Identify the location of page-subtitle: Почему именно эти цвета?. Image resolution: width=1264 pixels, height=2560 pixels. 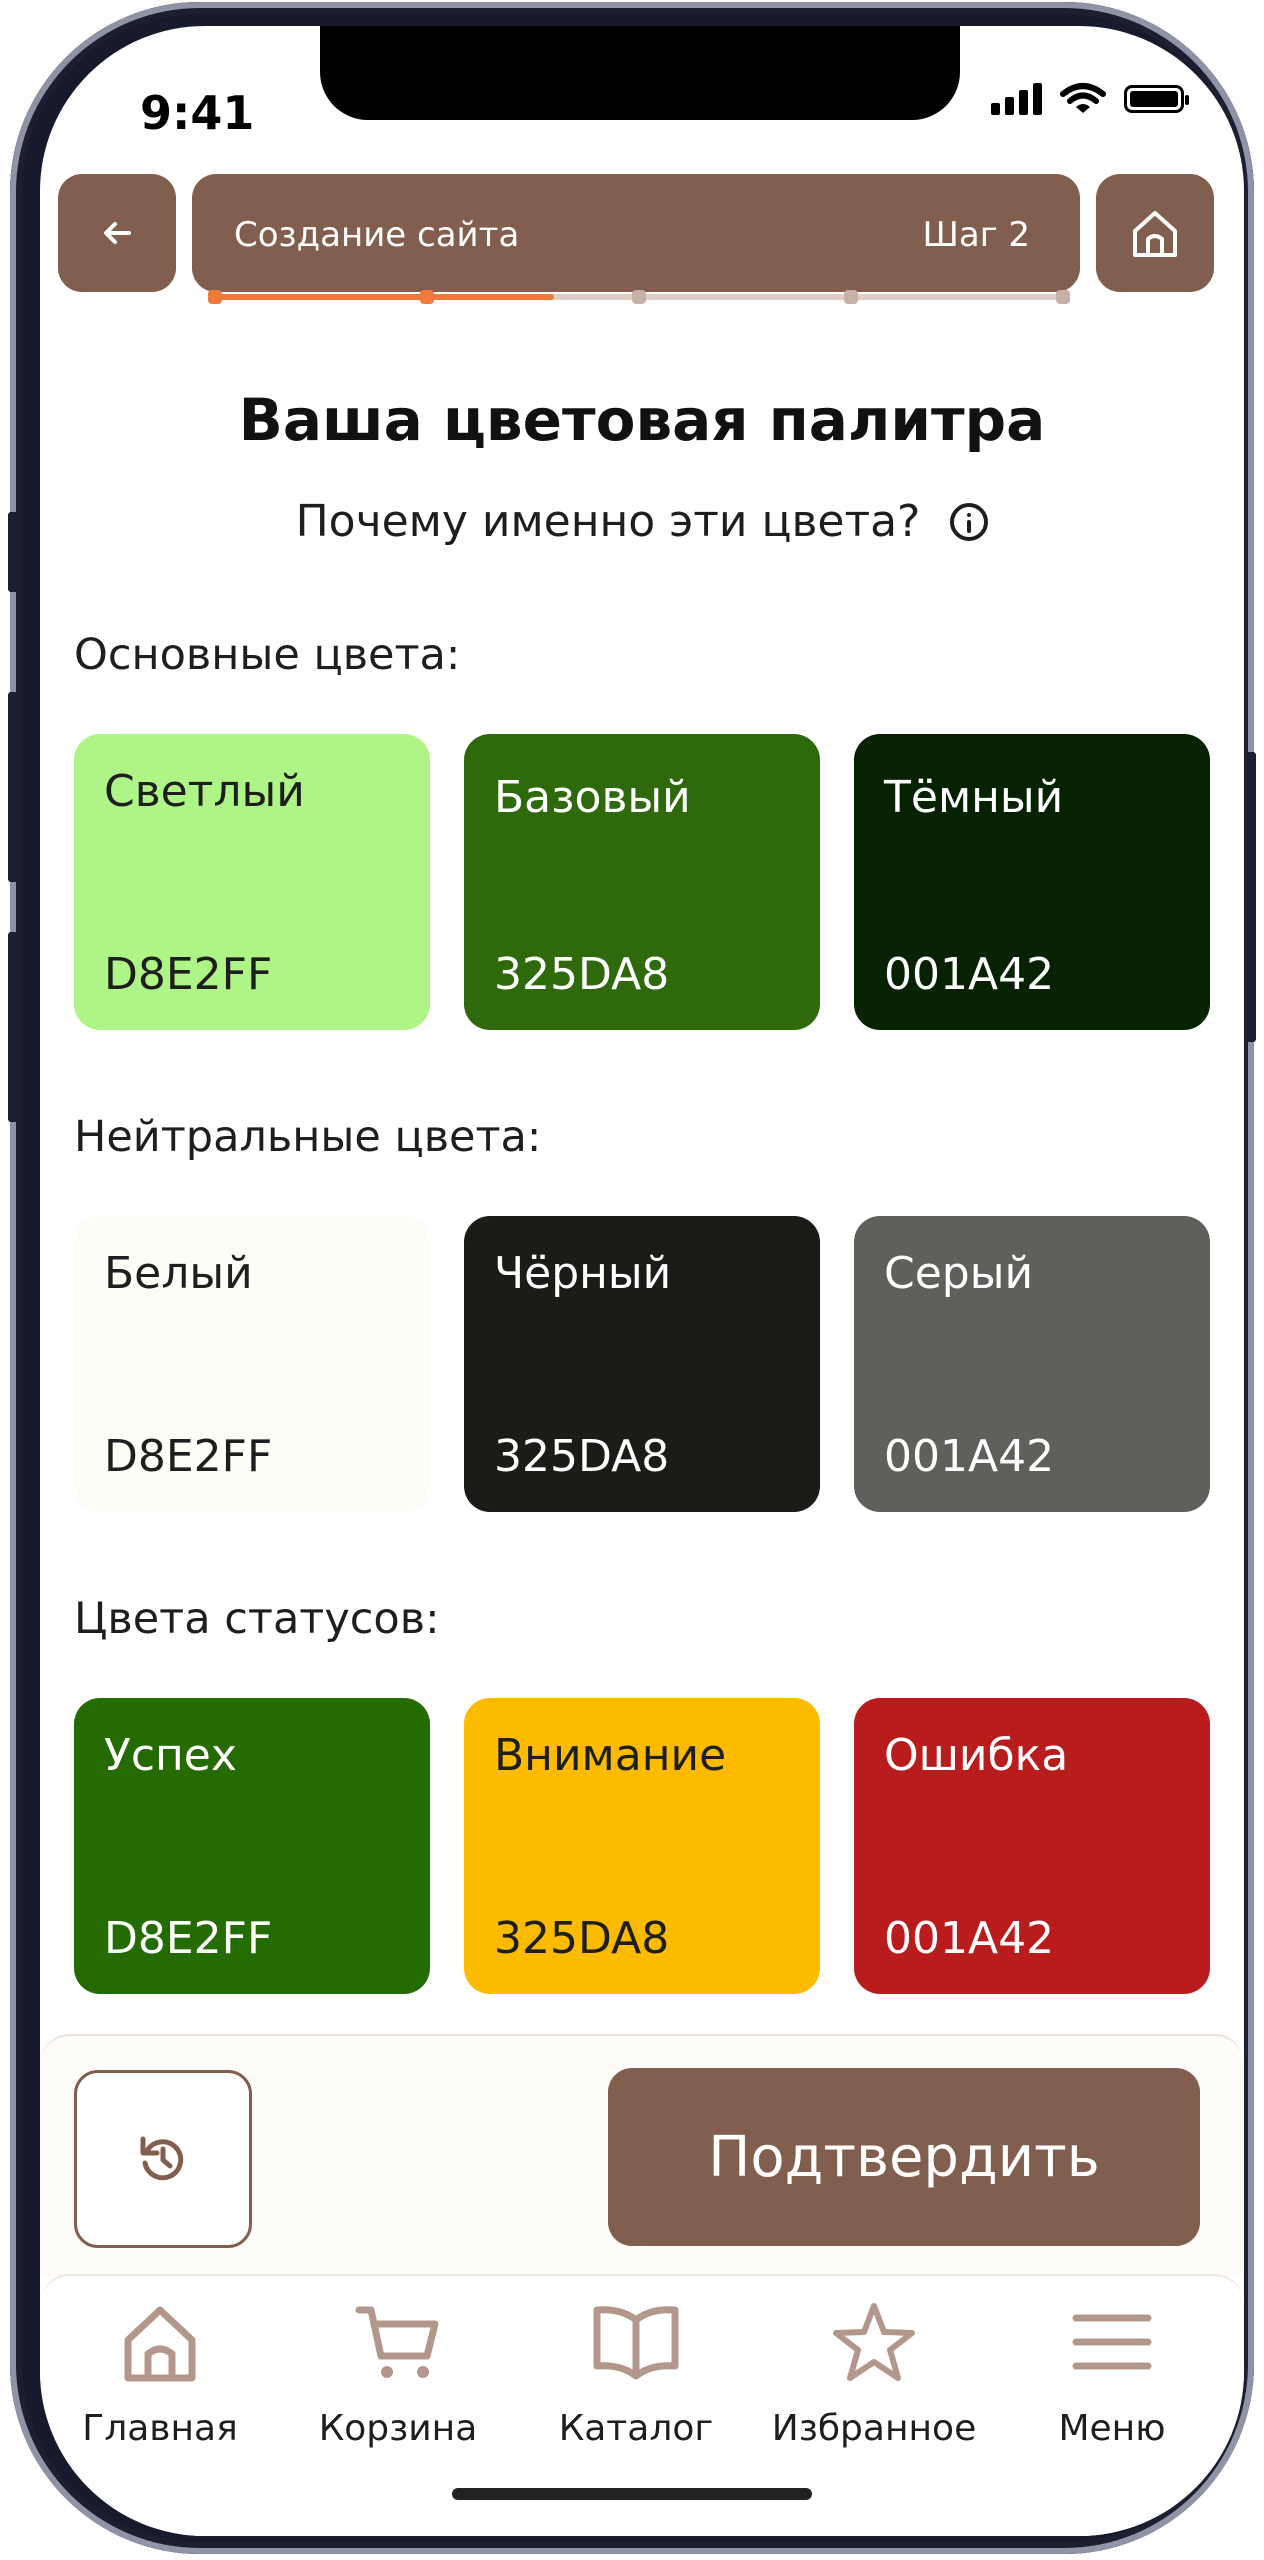
(608, 521).